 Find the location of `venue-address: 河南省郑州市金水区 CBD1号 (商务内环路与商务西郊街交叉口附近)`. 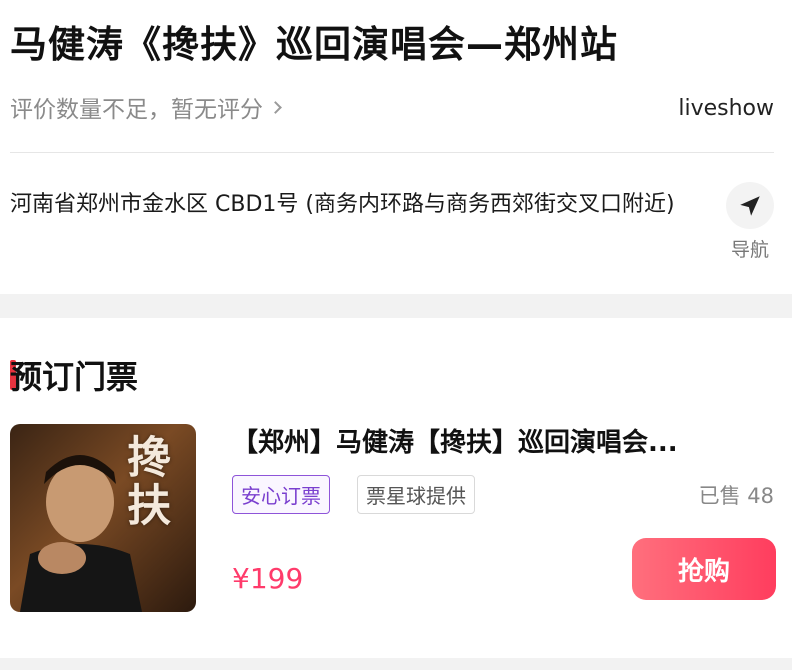

venue-address: 河南省郑州市金水区 CBD1号 (商务内环路与商务西郊街交叉口附近) is located at coordinates (342, 204).